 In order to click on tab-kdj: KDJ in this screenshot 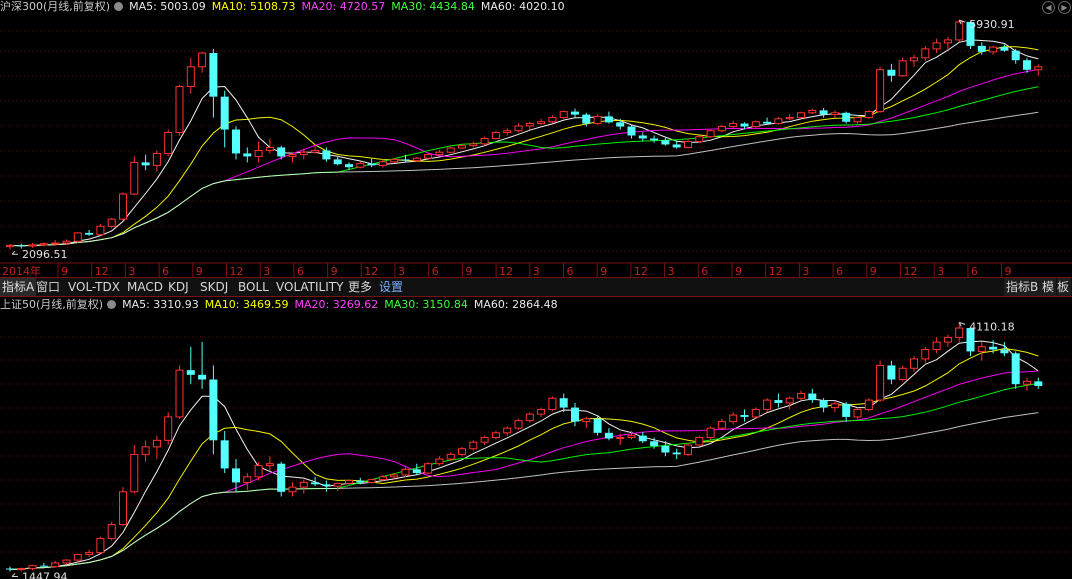, I will do `click(183, 287)`.